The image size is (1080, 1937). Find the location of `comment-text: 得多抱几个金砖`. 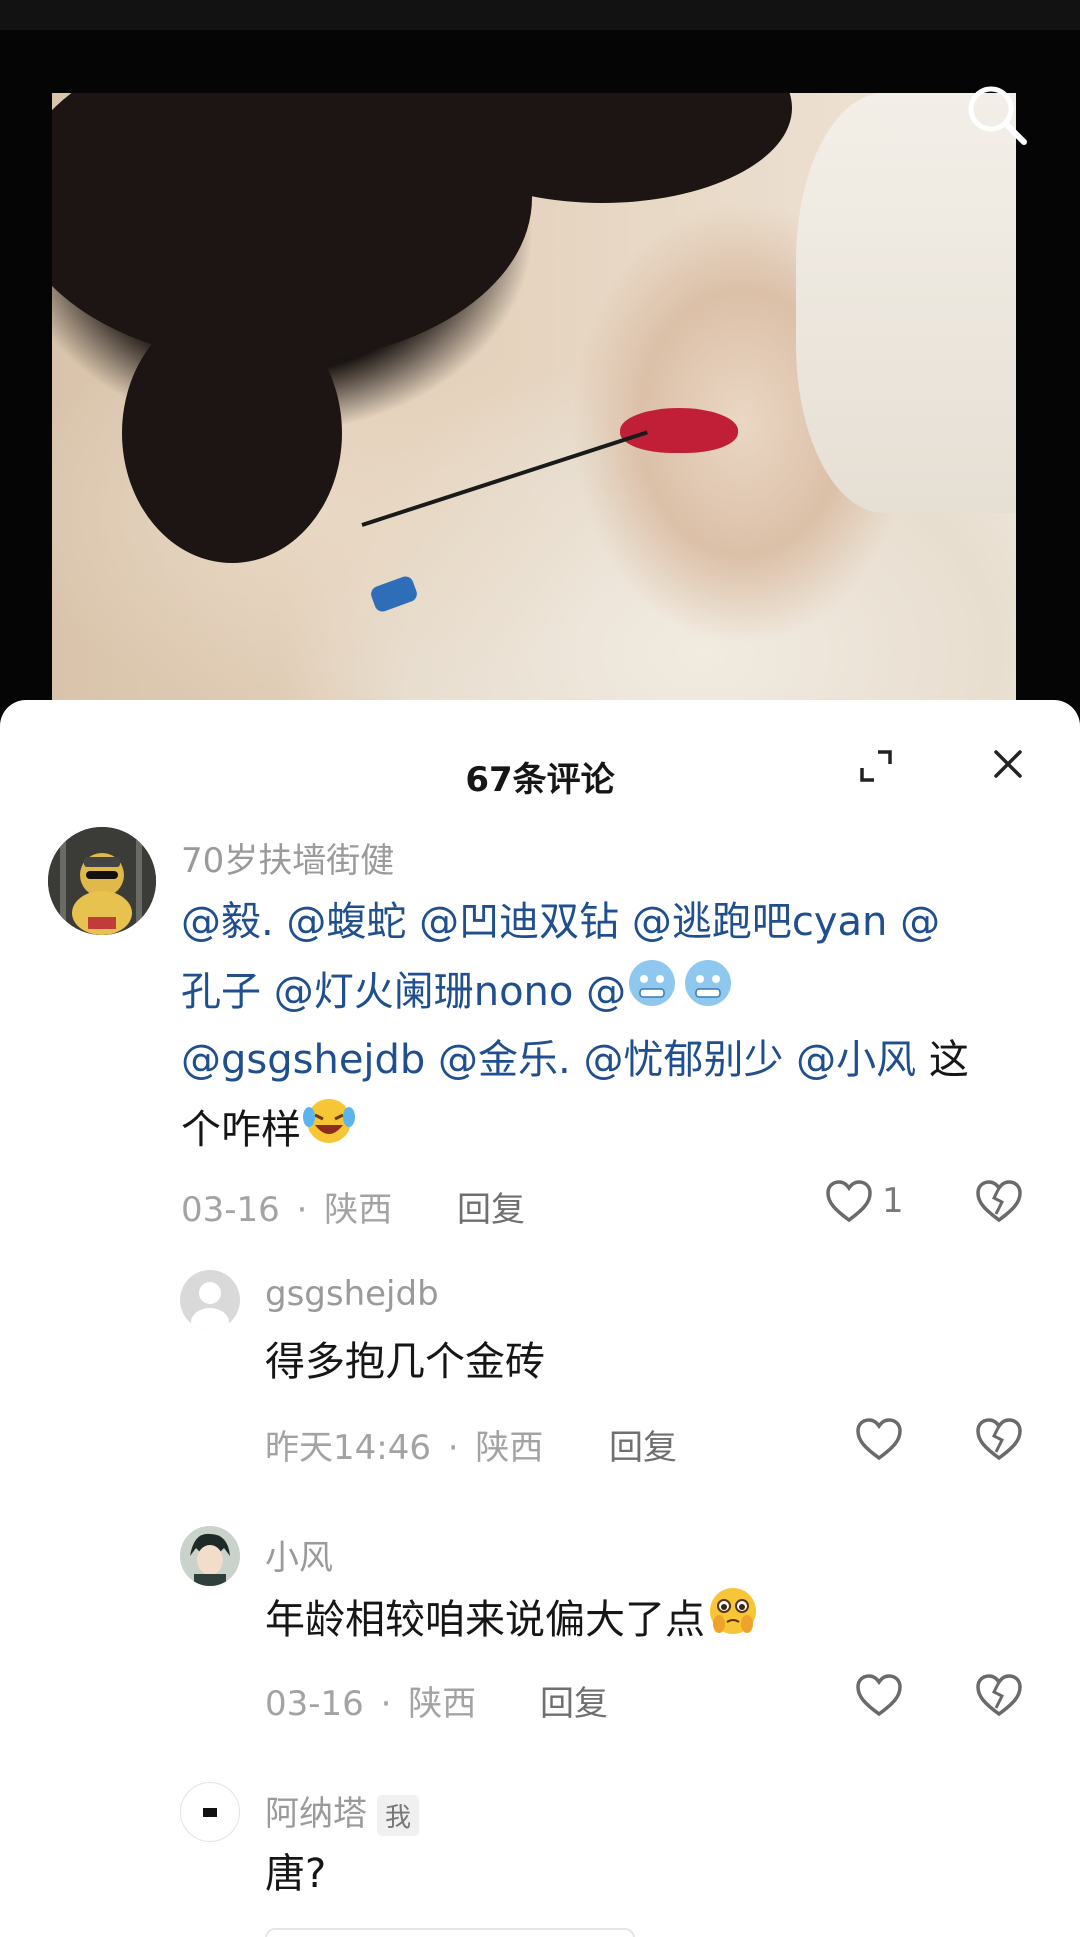

comment-text: 得多抱几个金砖 is located at coordinates (405, 1362).